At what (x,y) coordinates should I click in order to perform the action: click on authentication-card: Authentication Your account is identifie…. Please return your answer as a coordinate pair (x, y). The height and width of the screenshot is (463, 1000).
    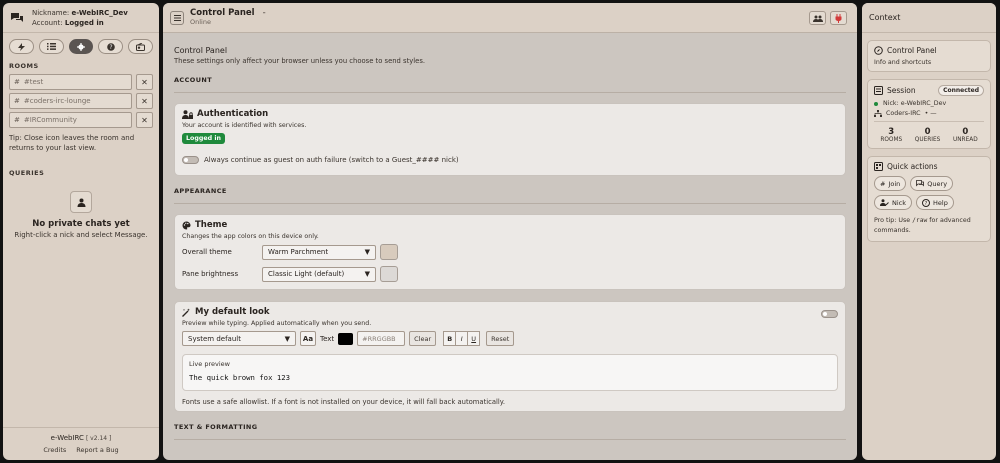
    Looking at the image, I should click on (510, 139).